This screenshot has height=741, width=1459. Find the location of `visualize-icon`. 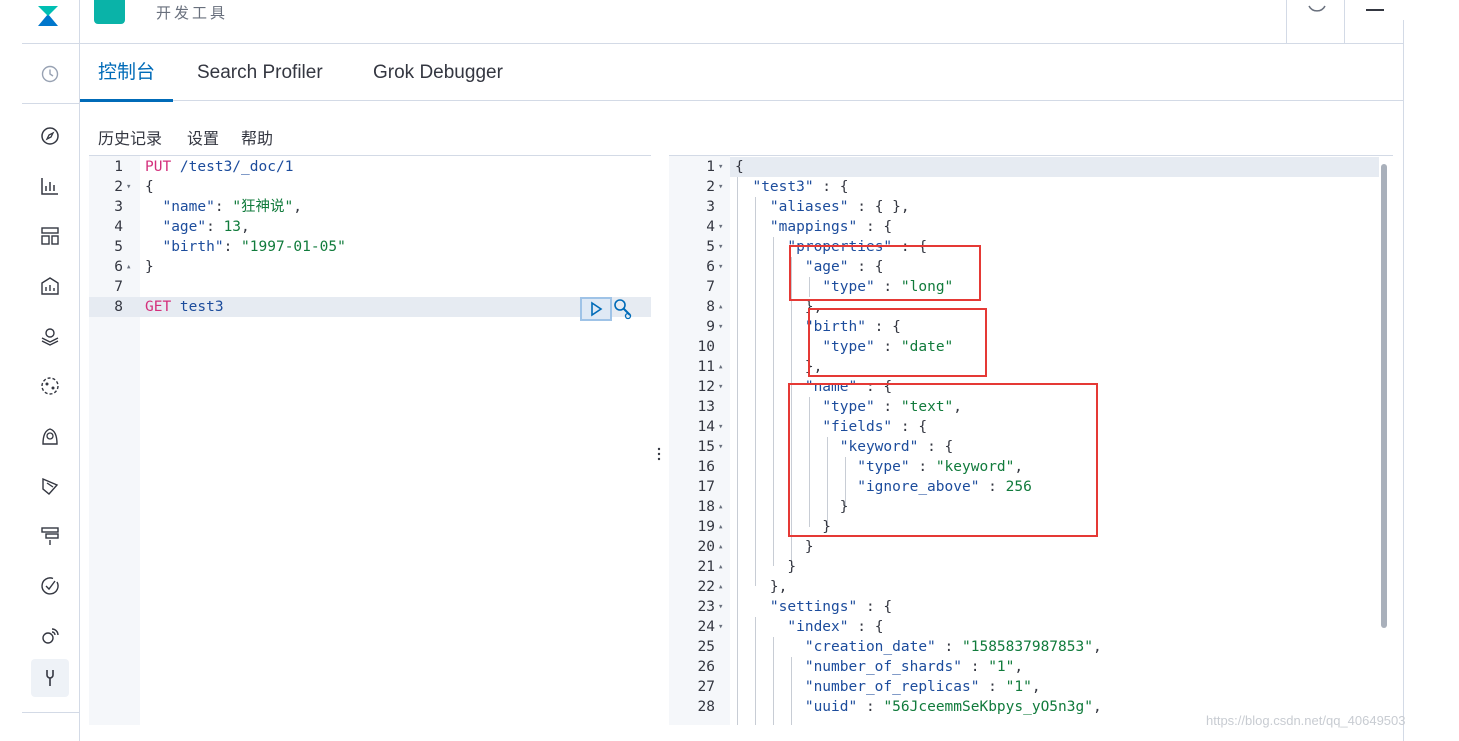

visualize-icon is located at coordinates (50, 186).